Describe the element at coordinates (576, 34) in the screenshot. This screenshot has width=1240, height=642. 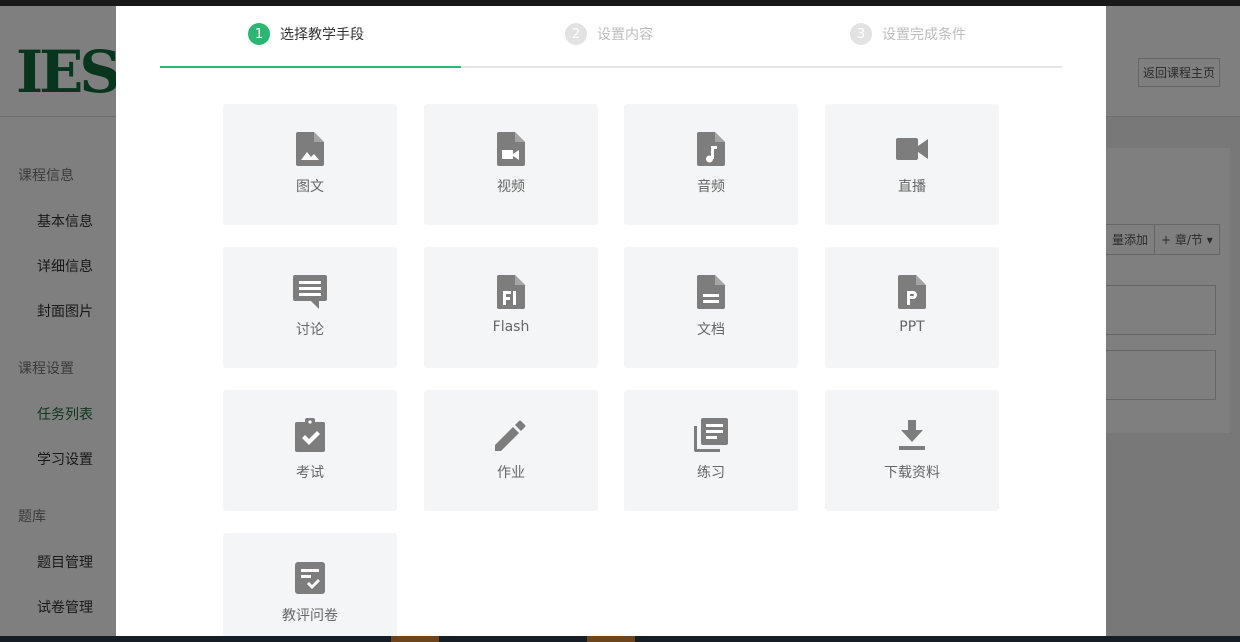
I see `step-number: 2` at that location.